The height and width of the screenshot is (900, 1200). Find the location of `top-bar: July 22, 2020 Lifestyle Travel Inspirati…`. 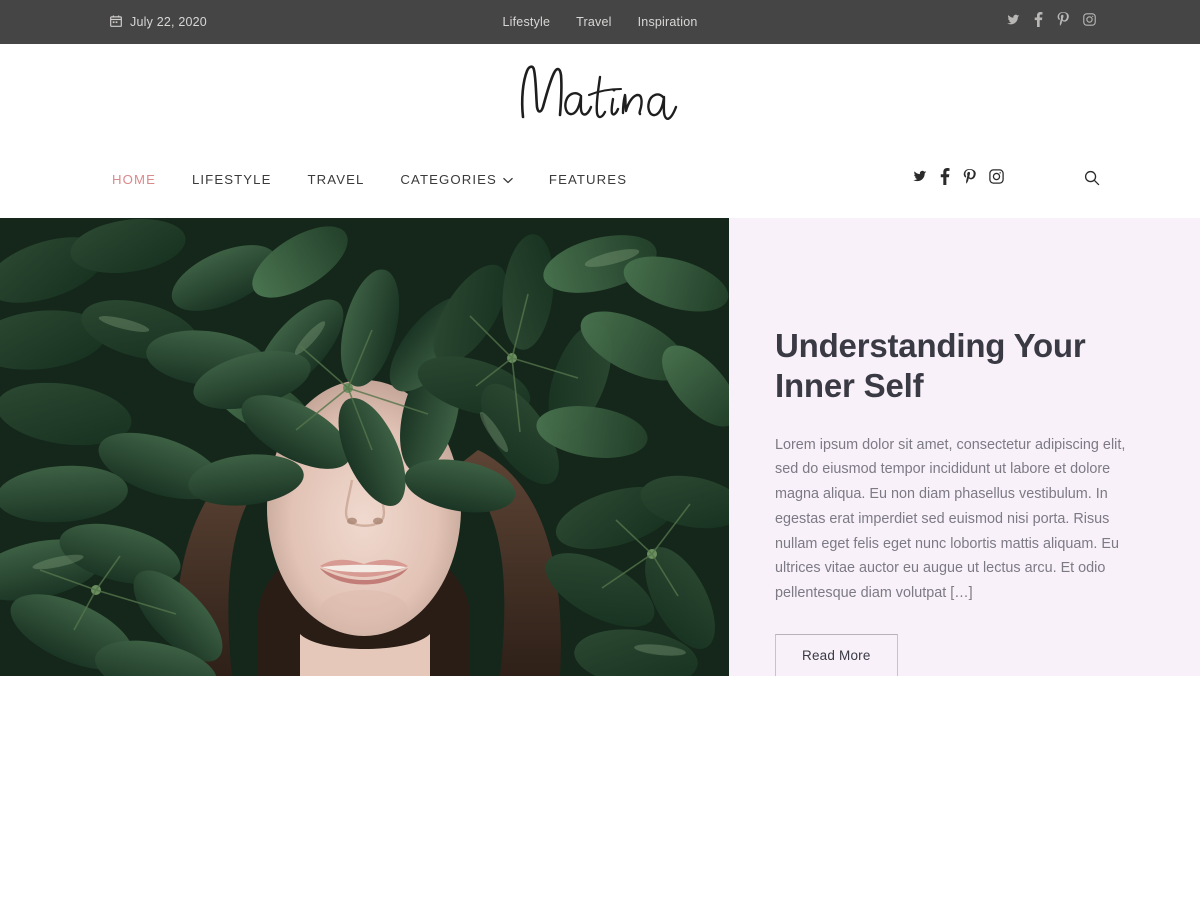

top-bar: July 22, 2020 Lifestyle Travel Inspirati… is located at coordinates (600, 22).